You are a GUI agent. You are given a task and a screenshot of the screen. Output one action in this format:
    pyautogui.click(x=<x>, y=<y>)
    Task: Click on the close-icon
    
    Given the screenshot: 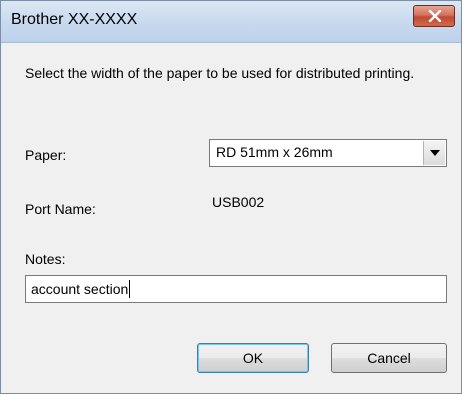 What is the action you would take?
    pyautogui.click(x=435, y=16)
    